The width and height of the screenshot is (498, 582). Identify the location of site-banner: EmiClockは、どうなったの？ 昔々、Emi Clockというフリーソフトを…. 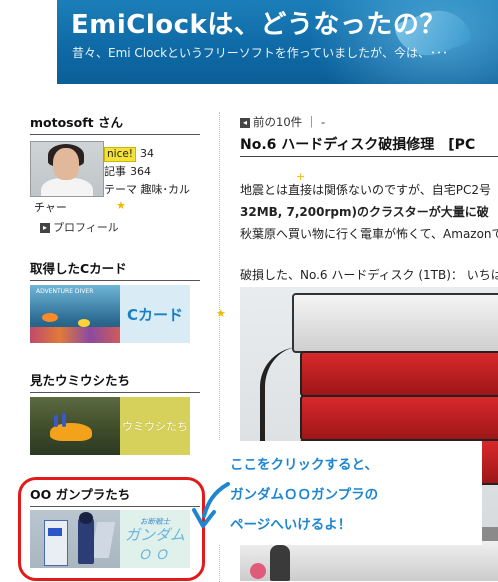
(277, 42).